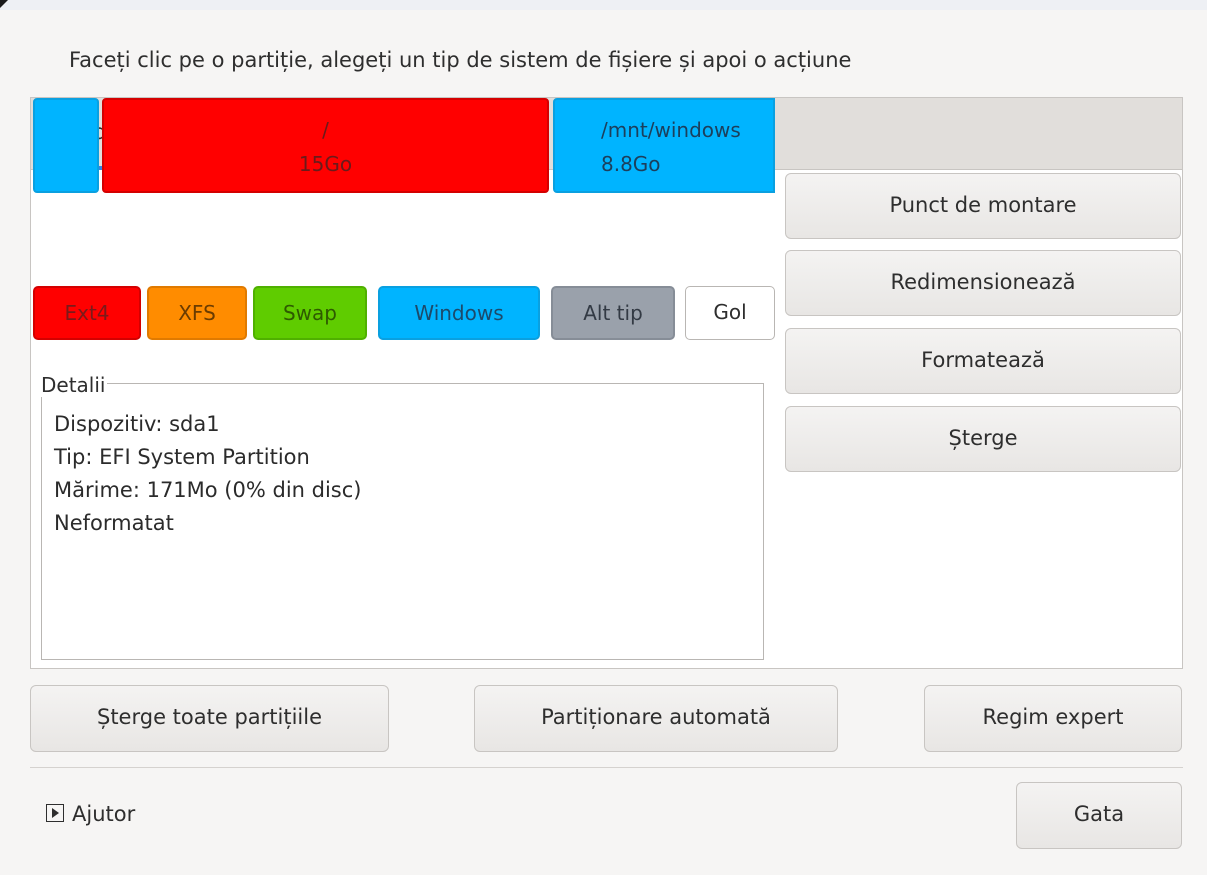 This screenshot has height=875, width=1207. Describe the element at coordinates (4, 4) in the screenshot. I see `window-corner-marker` at that location.